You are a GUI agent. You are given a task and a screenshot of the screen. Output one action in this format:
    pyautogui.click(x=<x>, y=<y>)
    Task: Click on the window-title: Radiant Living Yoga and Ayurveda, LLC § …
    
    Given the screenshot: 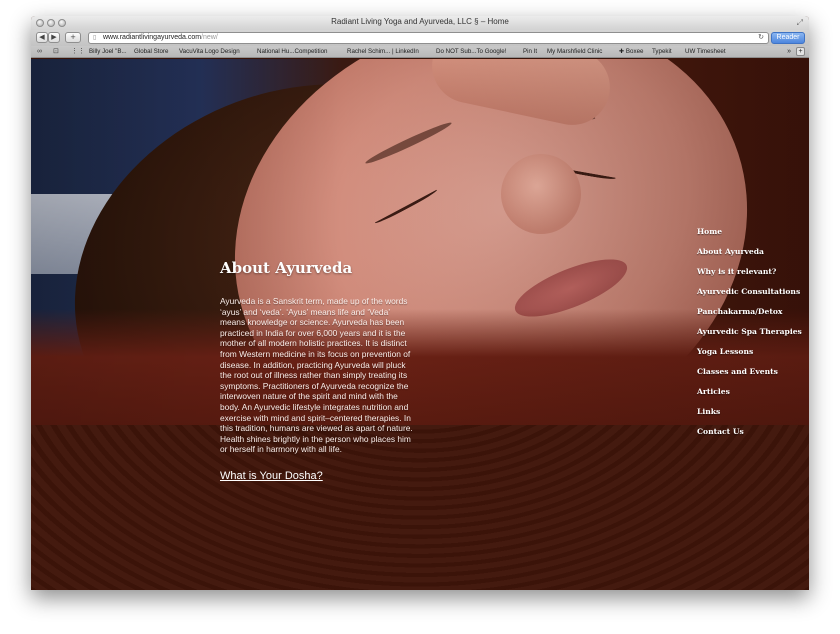 What is the action you would take?
    pyautogui.click(x=420, y=21)
    